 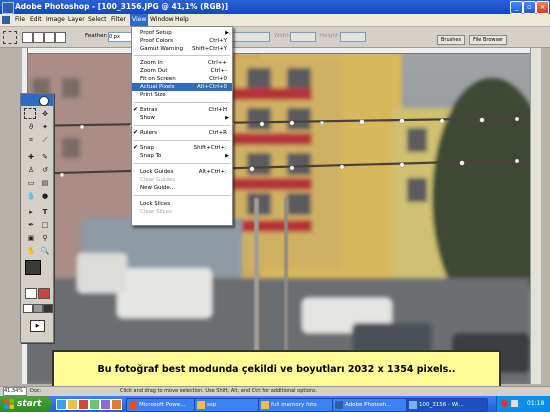 What do you see at coordinates (55, 20) in the screenshot?
I see `menu-image: Image` at bounding box center [55, 20].